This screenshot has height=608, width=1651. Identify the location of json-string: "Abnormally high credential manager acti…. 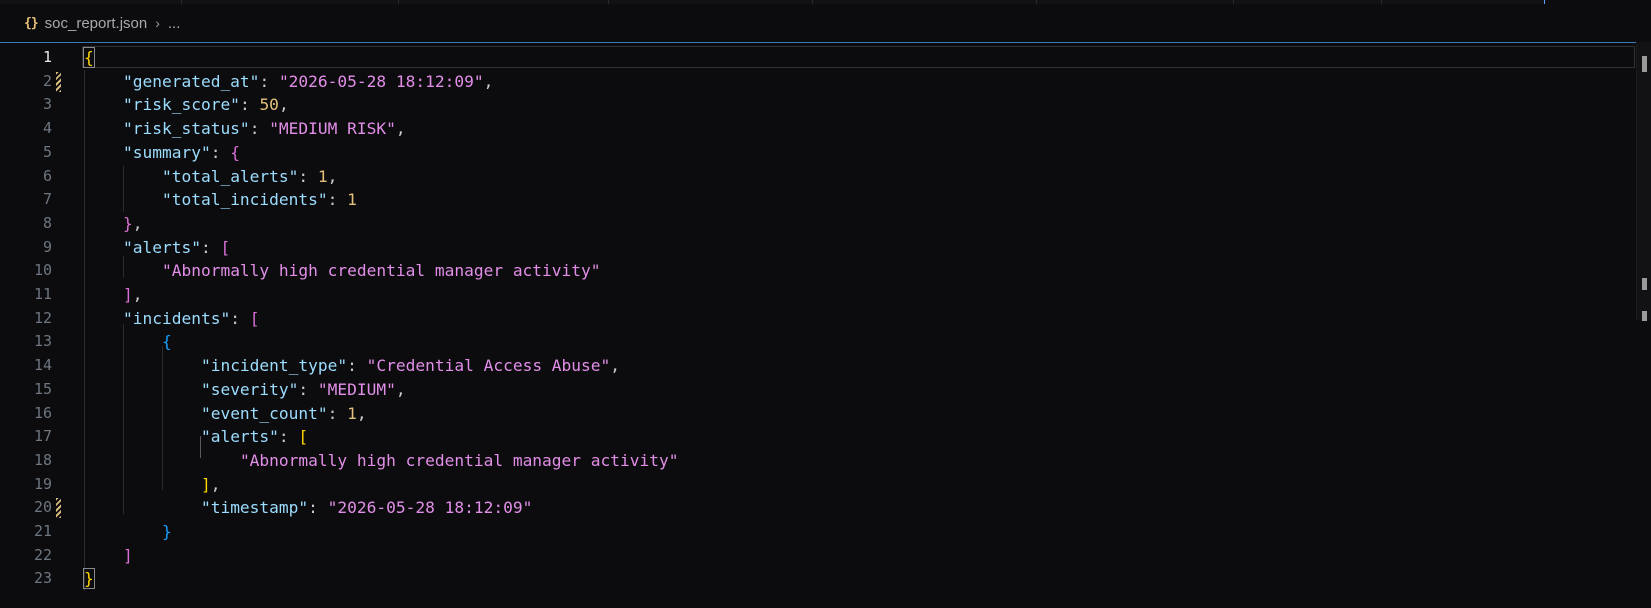
(459, 460).